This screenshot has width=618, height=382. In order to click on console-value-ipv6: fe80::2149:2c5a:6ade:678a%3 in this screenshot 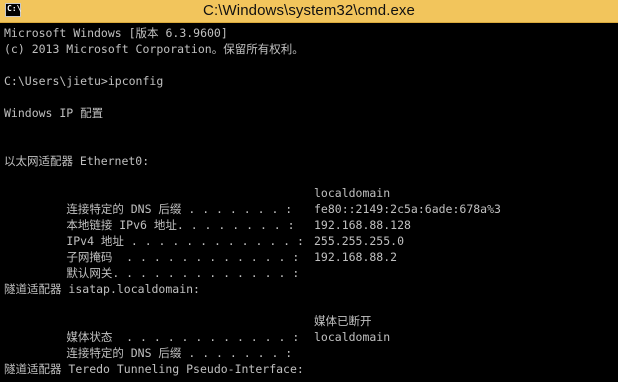, I will do `click(407, 209)`.